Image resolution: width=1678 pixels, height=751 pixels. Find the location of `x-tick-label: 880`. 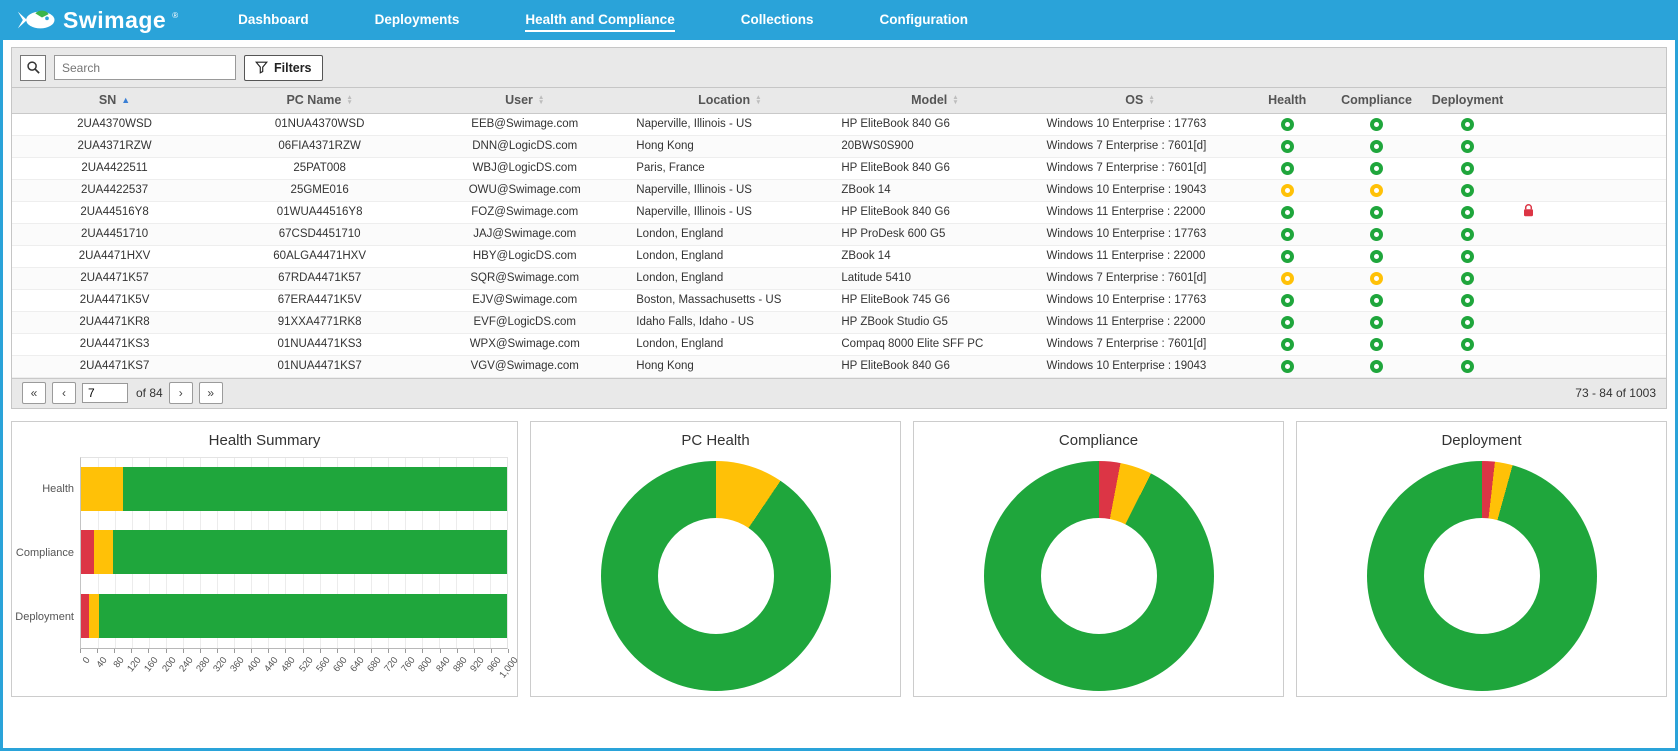

x-tick-label: 880 is located at coordinates (460, 664).